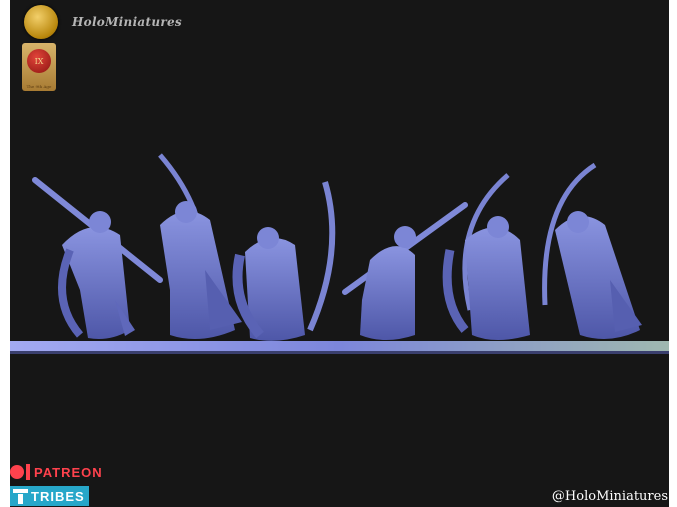 The image size is (677, 507). I want to click on ninth-age-seal-icon: IX The 9th Age, so click(39, 67).